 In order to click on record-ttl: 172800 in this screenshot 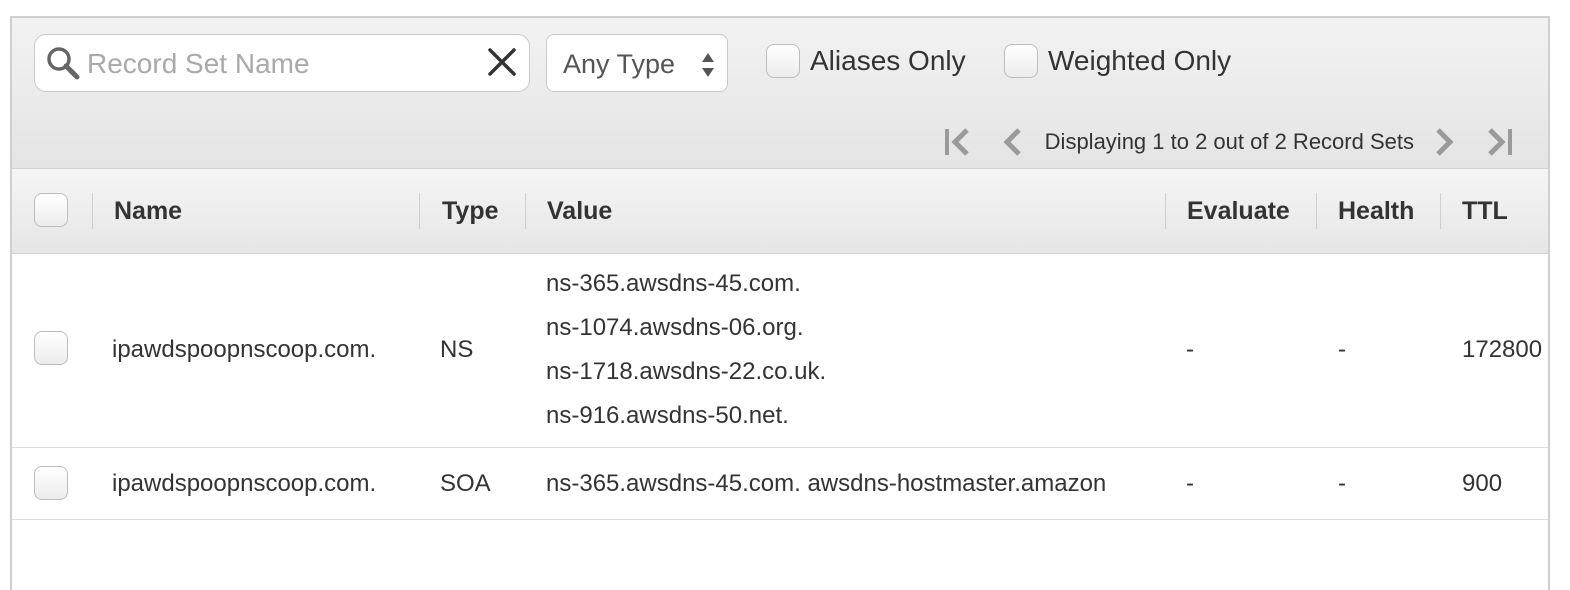, I will do `click(1502, 349)`.